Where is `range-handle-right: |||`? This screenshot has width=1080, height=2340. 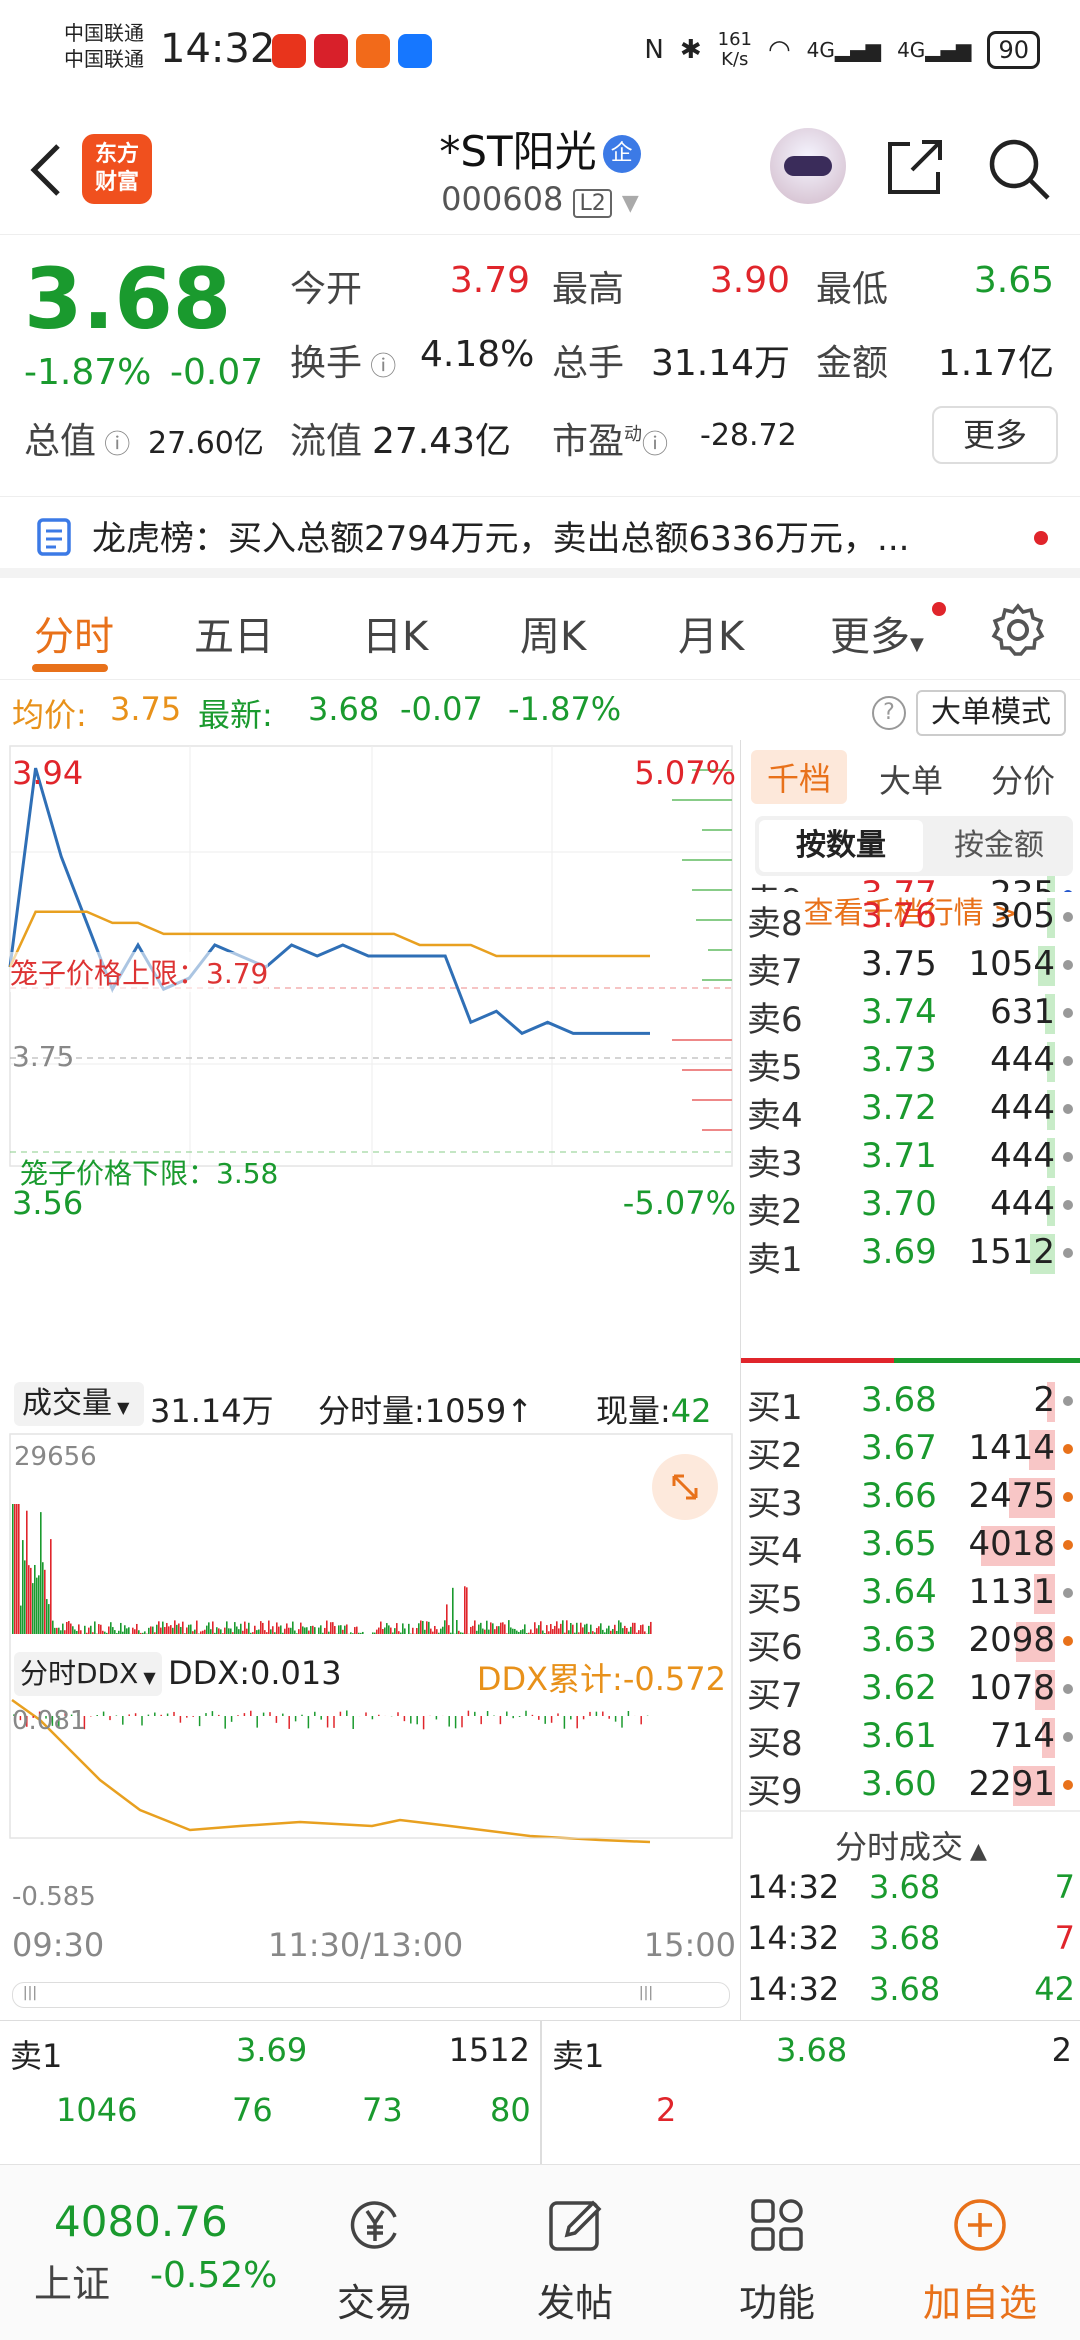
range-handle-right: ||| is located at coordinates (646, 1995).